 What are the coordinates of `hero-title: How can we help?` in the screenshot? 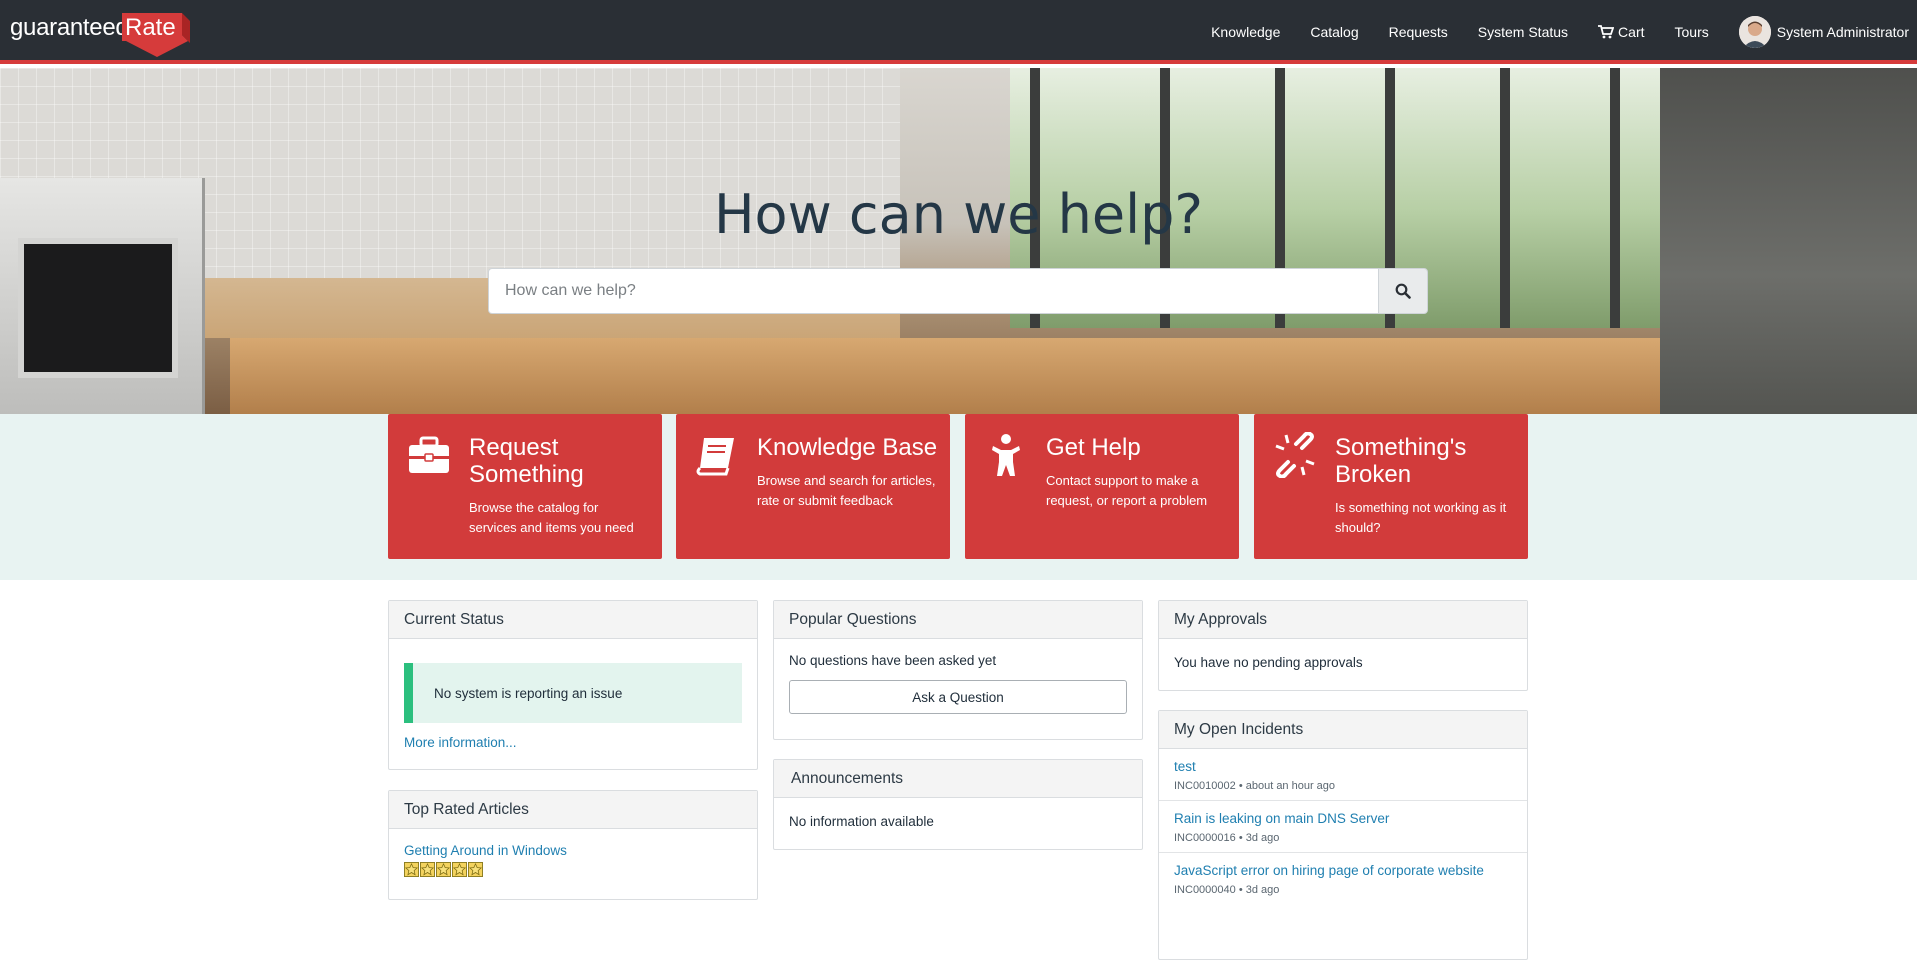 It's located at (958, 214).